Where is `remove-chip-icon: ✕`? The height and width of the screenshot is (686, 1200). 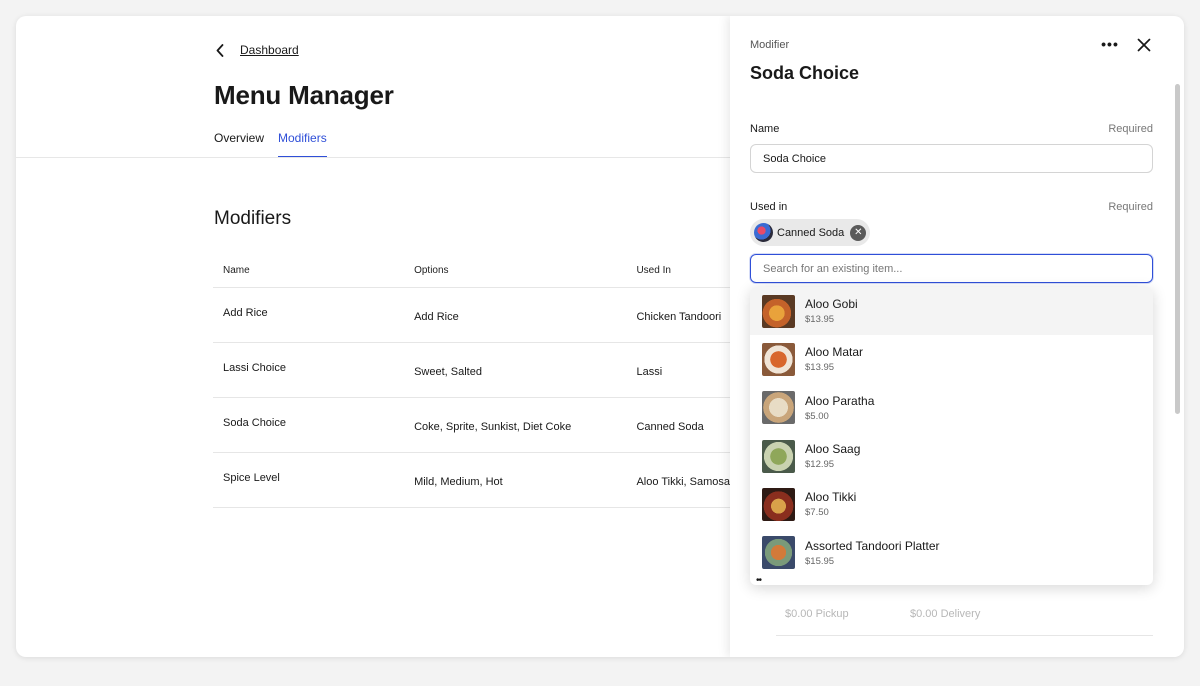
remove-chip-icon: ✕ is located at coordinates (858, 232).